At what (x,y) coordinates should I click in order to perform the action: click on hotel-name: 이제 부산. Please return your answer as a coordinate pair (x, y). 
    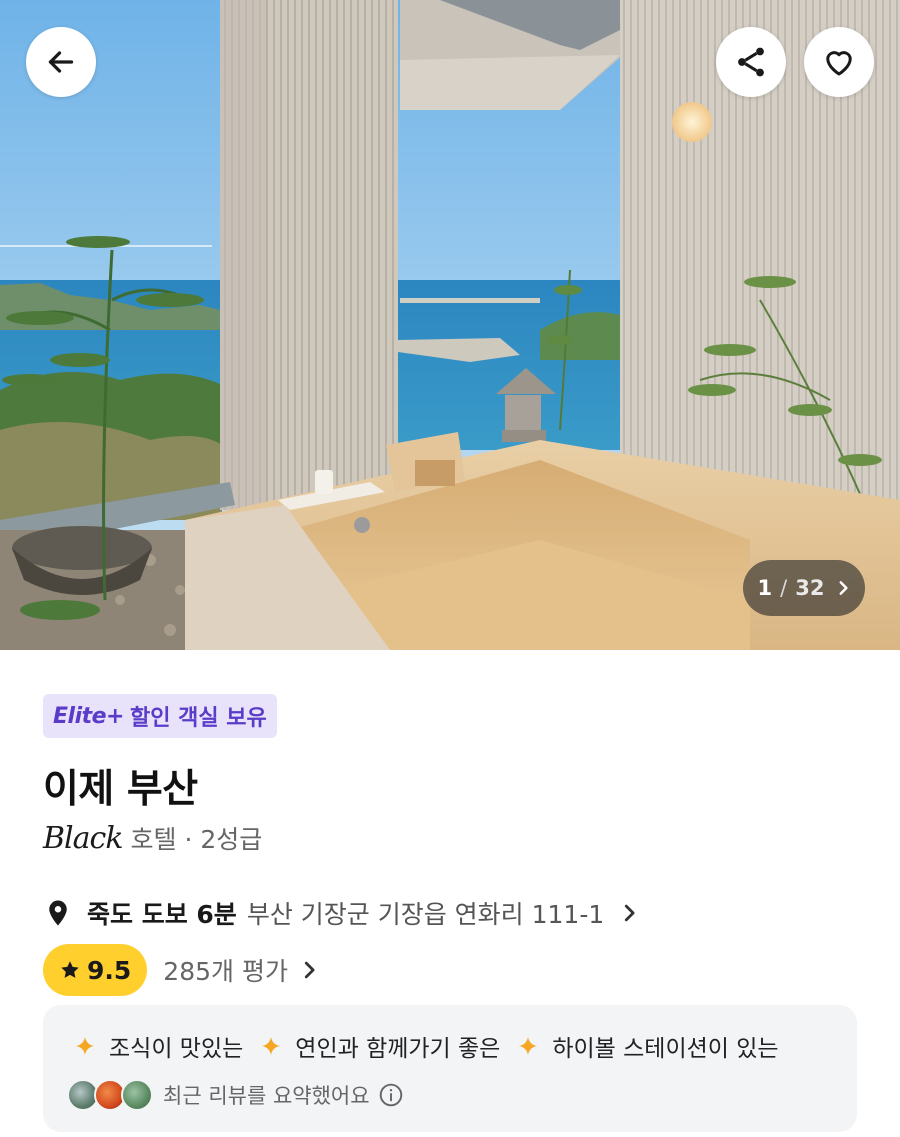
    Looking at the image, I should click on (120, 789).